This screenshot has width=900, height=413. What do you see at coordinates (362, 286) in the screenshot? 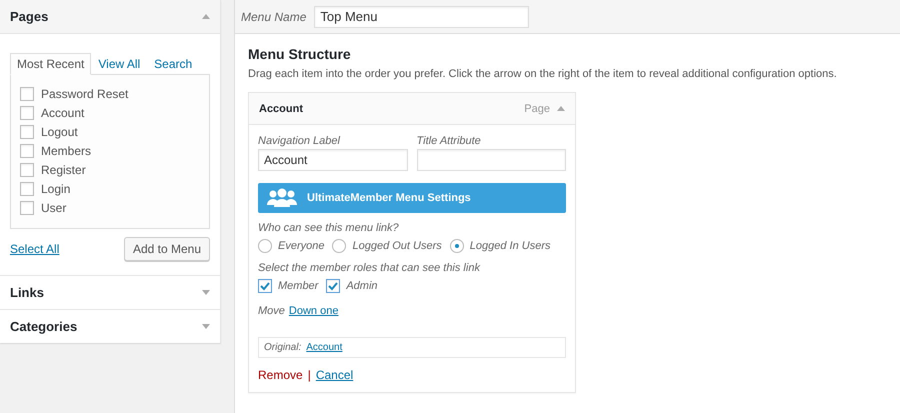
I see `option-label: Admin` at bounding box center [362, 286].